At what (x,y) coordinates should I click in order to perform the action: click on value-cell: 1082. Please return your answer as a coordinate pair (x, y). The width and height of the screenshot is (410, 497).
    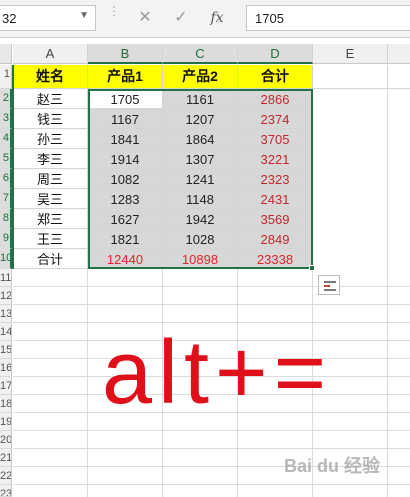
    Looking at the image, I should click on (125, 179).